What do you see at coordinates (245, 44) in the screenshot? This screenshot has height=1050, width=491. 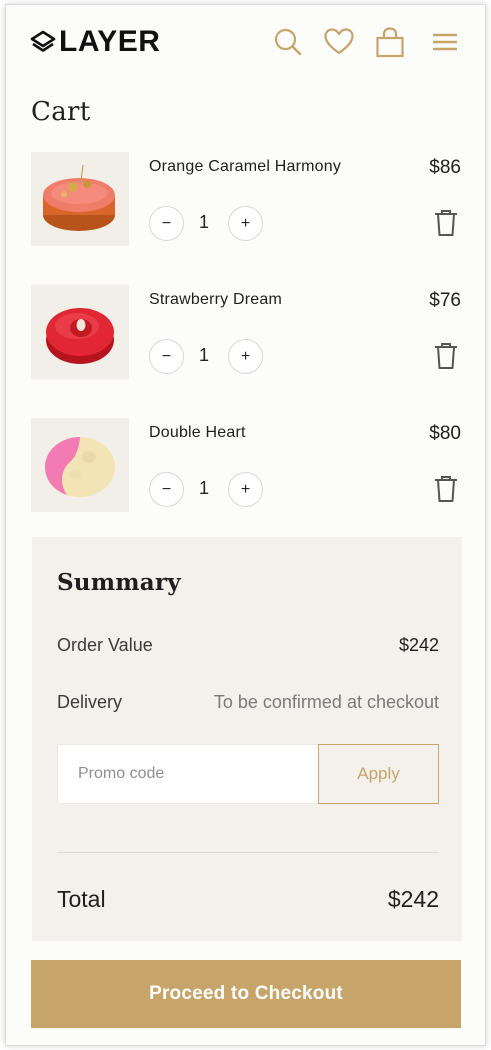 I see `header: LAYER` at bounding box center [245, 44].